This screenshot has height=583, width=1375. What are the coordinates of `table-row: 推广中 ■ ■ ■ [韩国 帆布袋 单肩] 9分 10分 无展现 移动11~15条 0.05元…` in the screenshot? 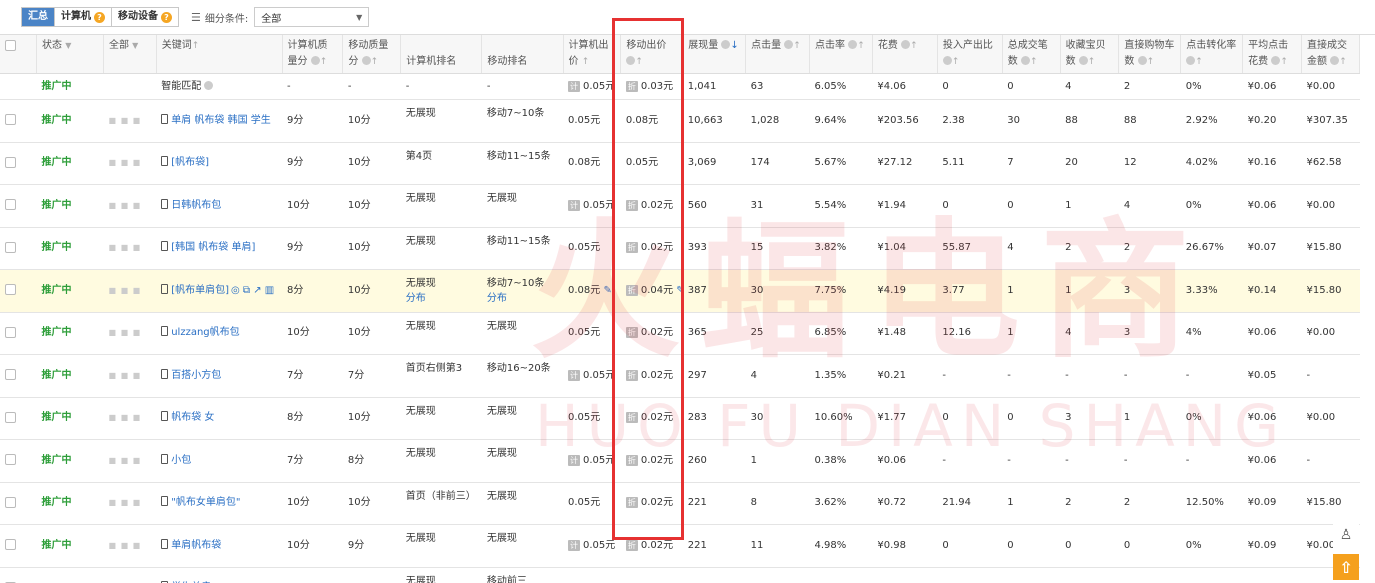 It's located at (680, 248).